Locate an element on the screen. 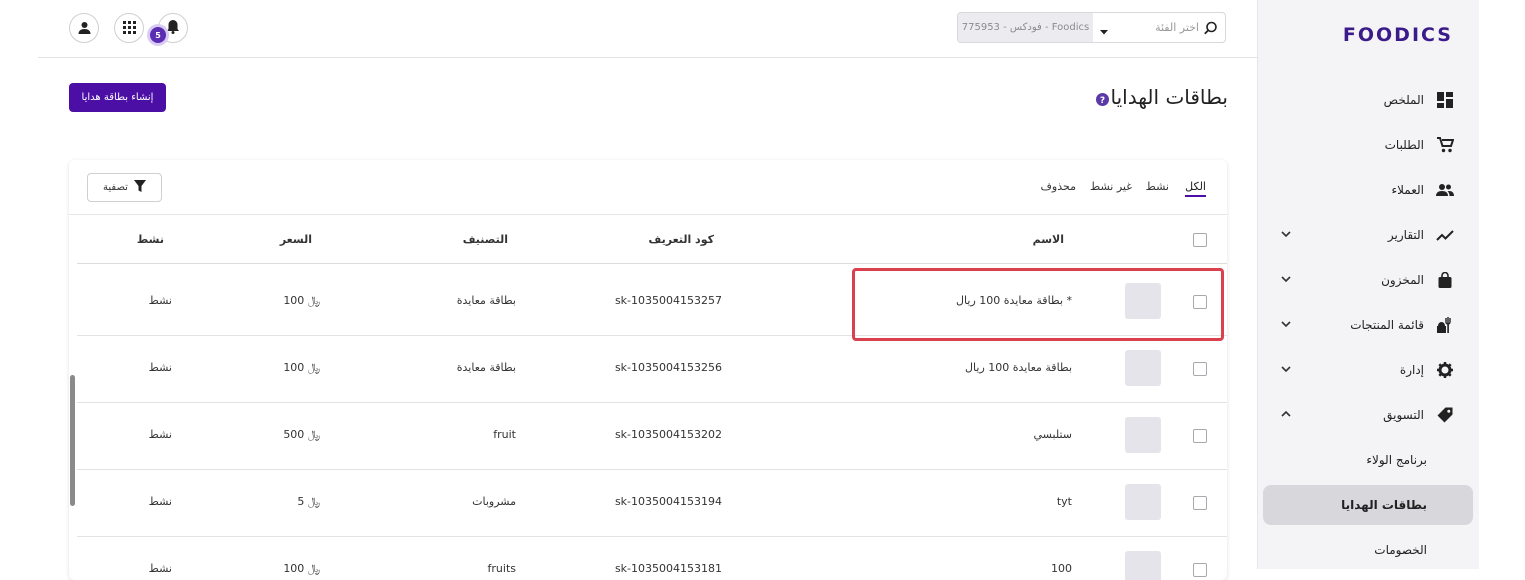 This screenshot has width=1525, height=580. sidebar-item-reports: التقارير is located at coordinates (1368, 235).